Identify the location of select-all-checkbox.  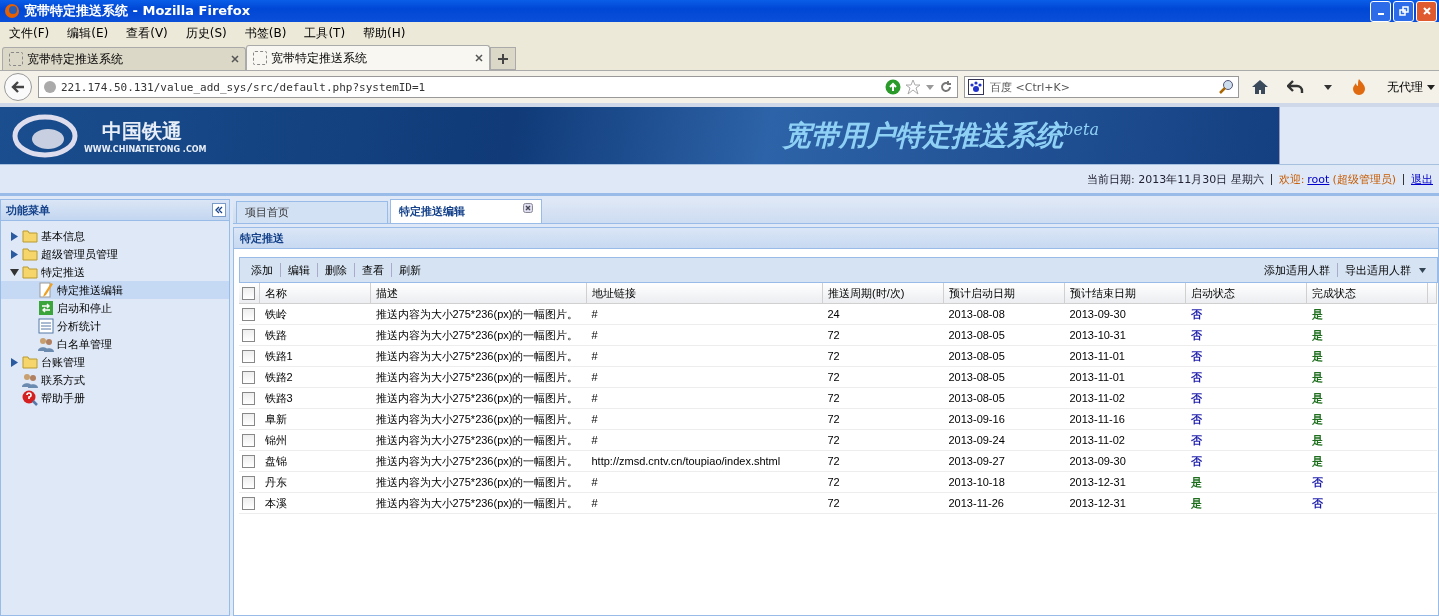
(248, 293).